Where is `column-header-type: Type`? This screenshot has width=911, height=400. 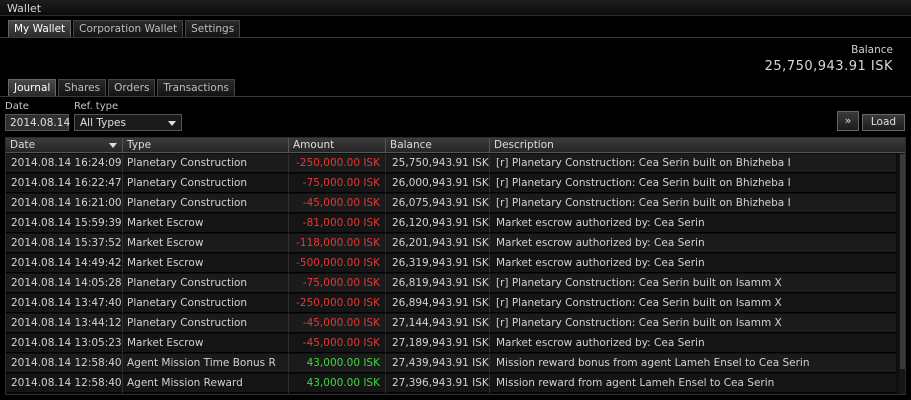 column-header-type: Type is located at coordinates (205, 145).